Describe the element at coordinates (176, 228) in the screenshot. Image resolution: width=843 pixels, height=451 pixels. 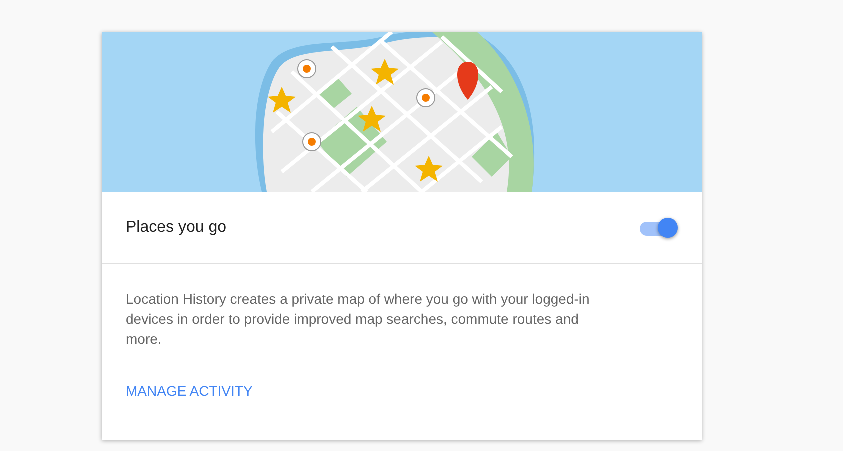
I see `setting-label: Places you go` at that location.